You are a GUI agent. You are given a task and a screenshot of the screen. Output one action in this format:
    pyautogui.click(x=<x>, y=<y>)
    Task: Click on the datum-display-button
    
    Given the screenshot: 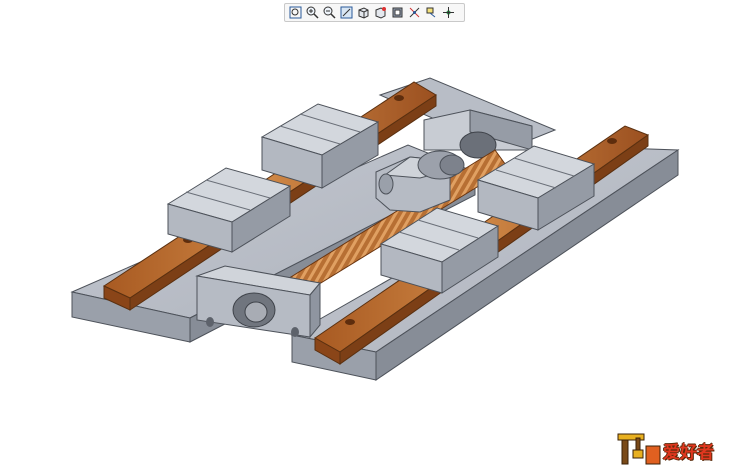 What is the action you would take?
    pyautogui.click(x=414, y=12)
    